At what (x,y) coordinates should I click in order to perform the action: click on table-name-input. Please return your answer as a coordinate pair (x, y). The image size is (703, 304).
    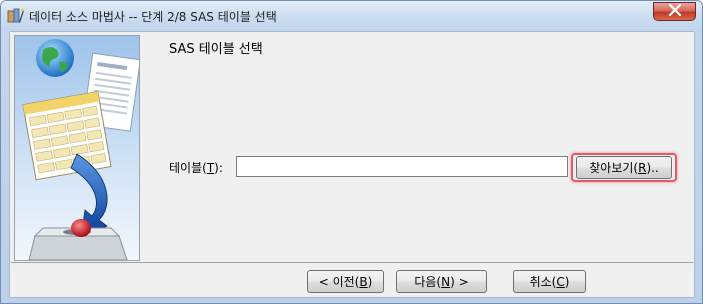
    Looking at the image, I should click on (402, 166).